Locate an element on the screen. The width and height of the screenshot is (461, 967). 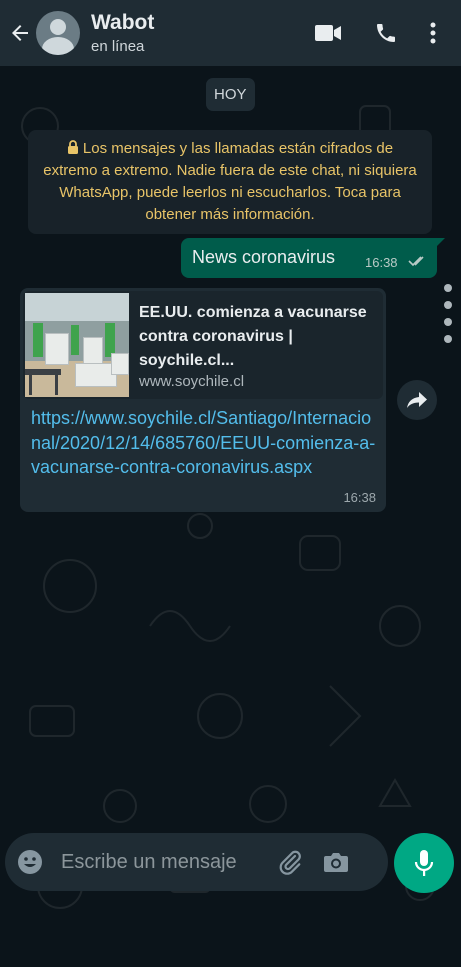
contact-info: Wabot en línea is located at coordinates (202, 33).